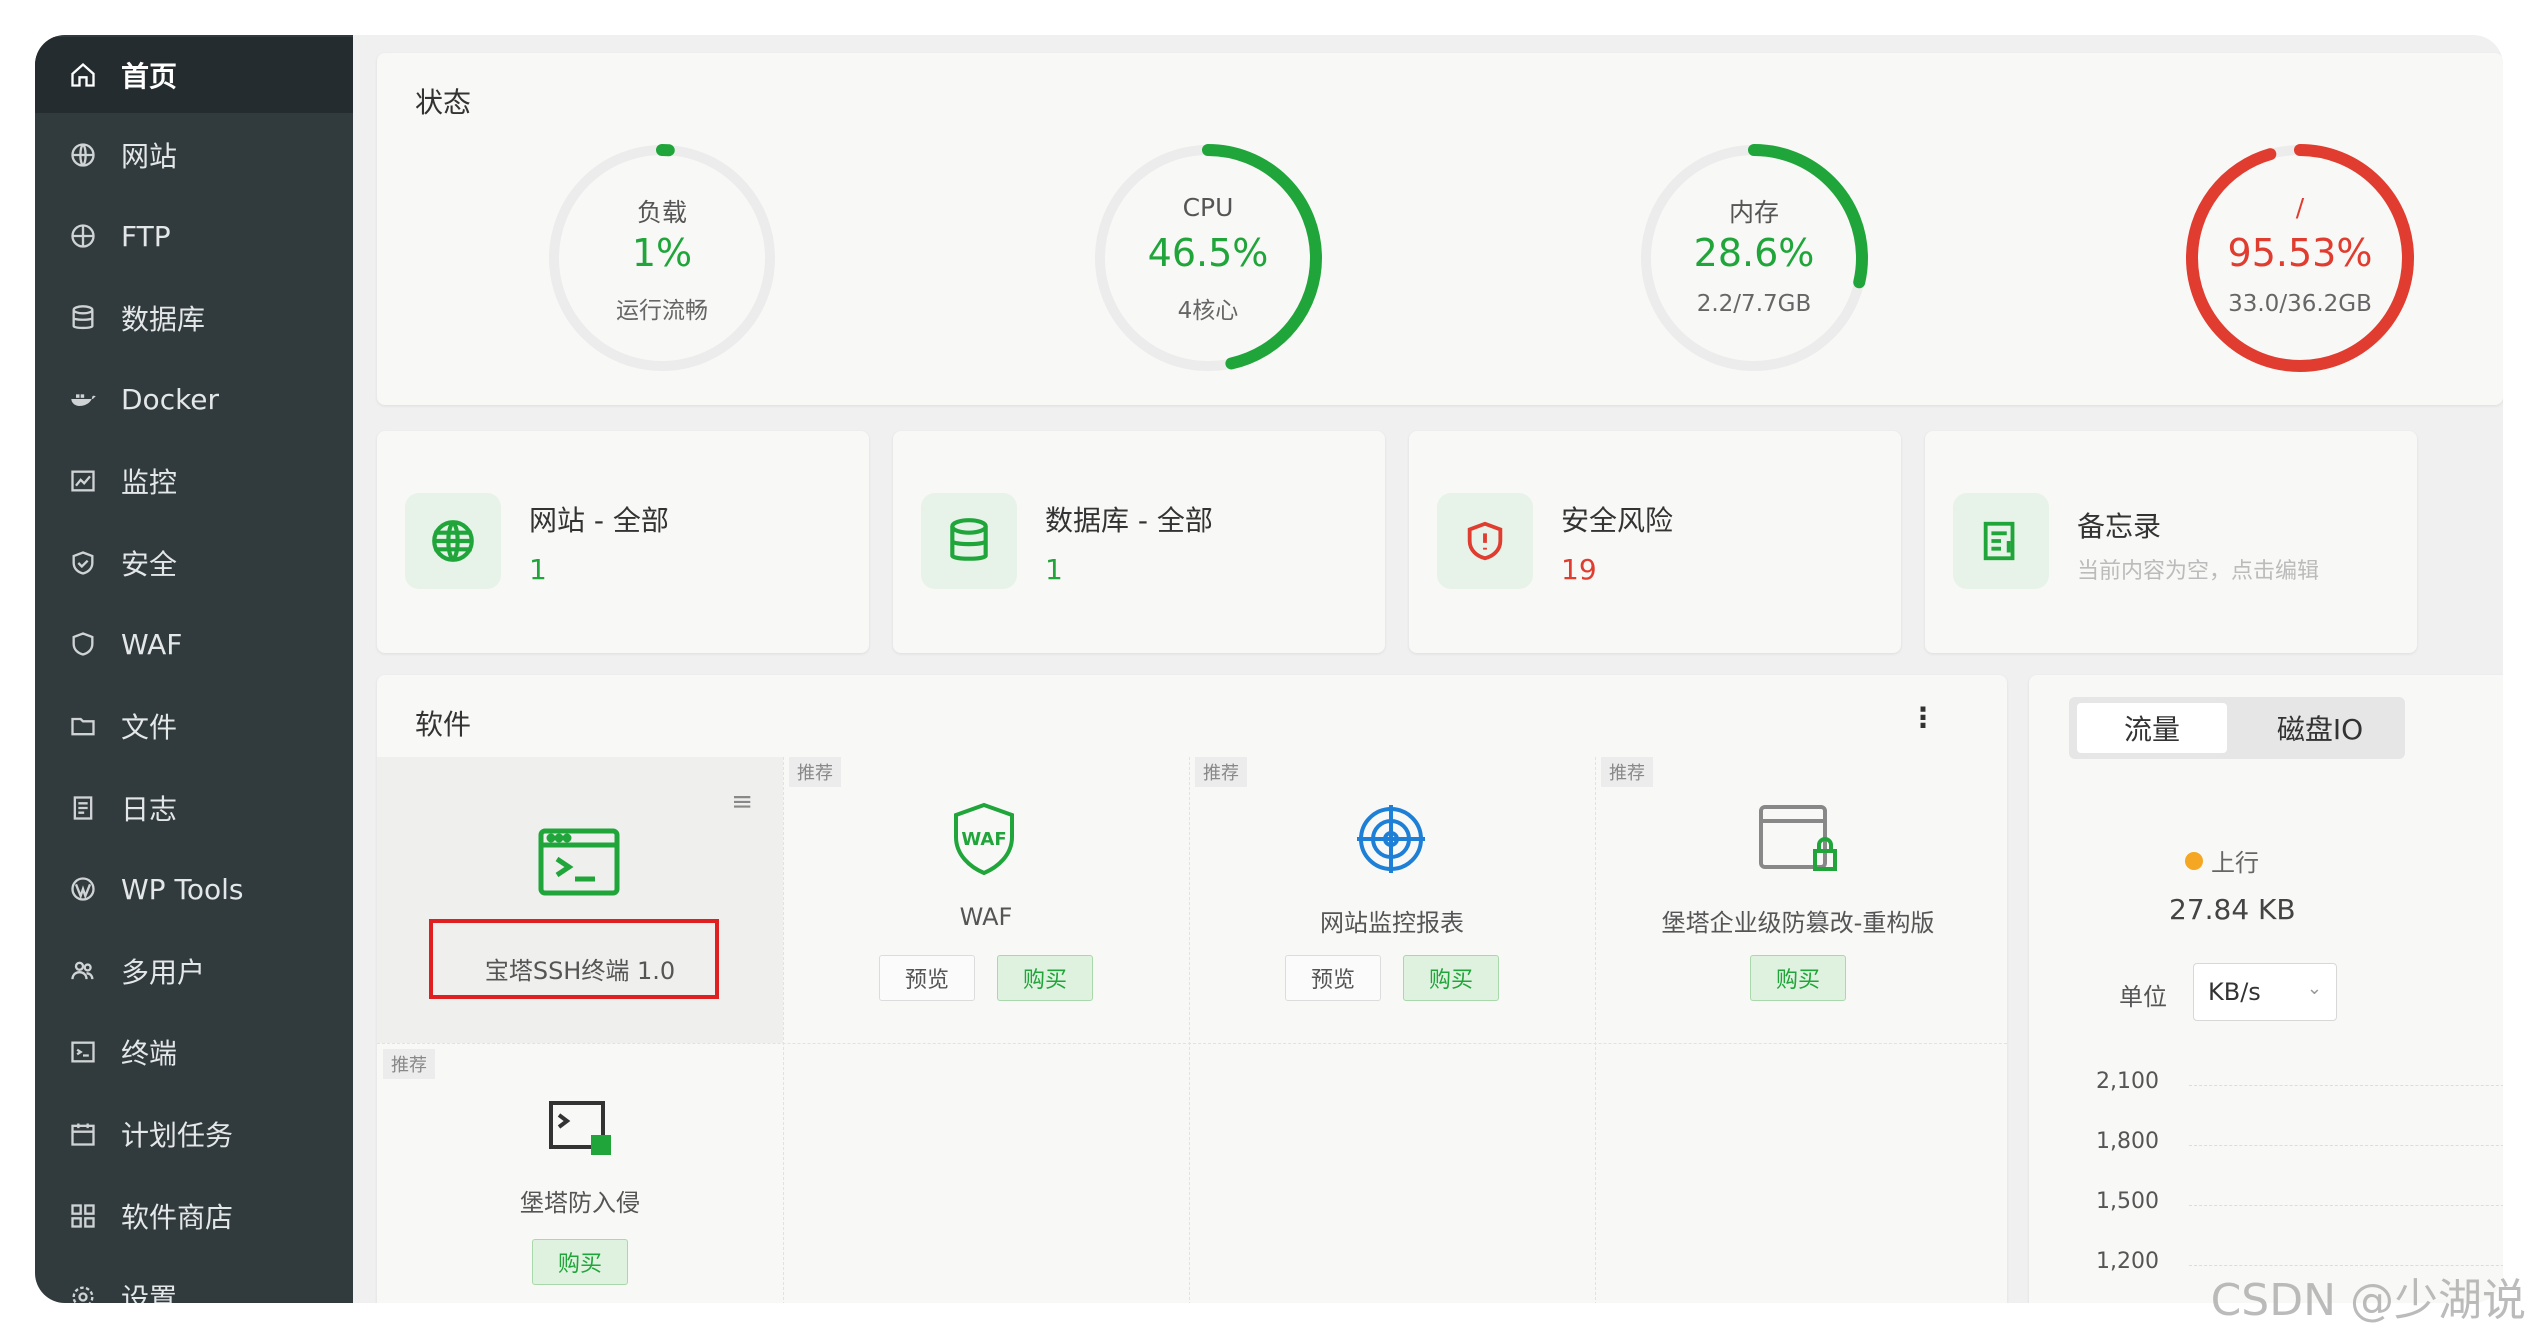 The image size is (2538, 1338). I want to click on tile-name: 宝塔SSH终端 1.0, so click(580, 971).